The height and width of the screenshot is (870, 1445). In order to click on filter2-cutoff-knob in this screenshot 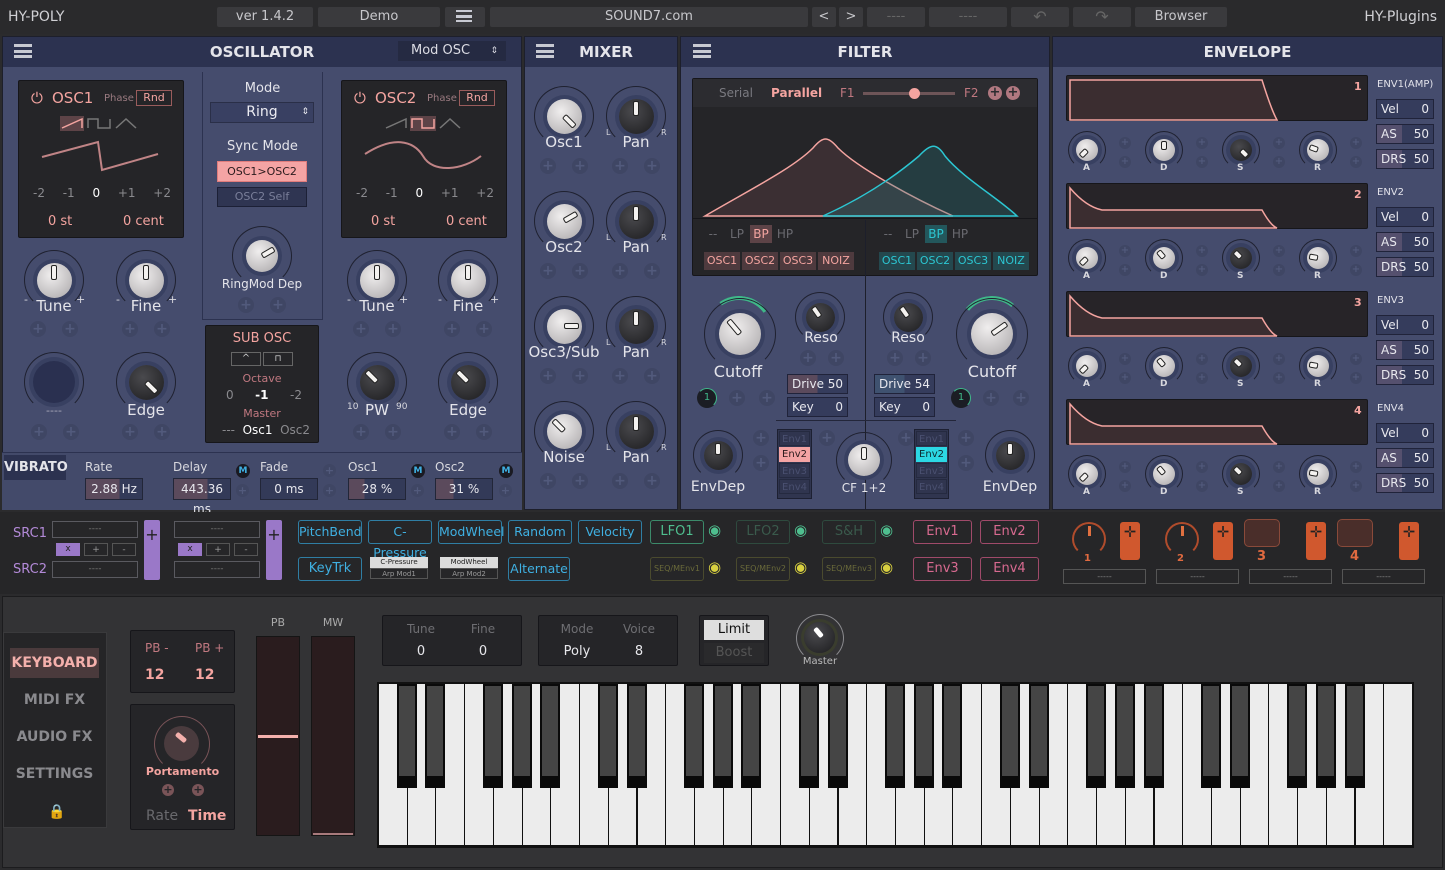, I will do `click(992, 334)`.